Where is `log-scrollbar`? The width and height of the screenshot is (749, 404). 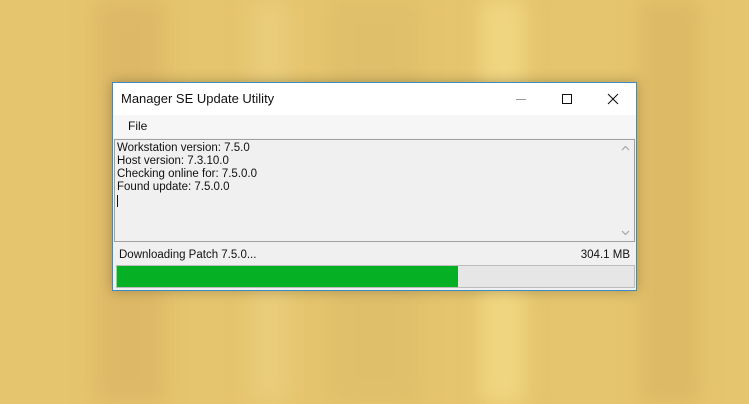 log-scrollbar is located at coordinates (625, 190).